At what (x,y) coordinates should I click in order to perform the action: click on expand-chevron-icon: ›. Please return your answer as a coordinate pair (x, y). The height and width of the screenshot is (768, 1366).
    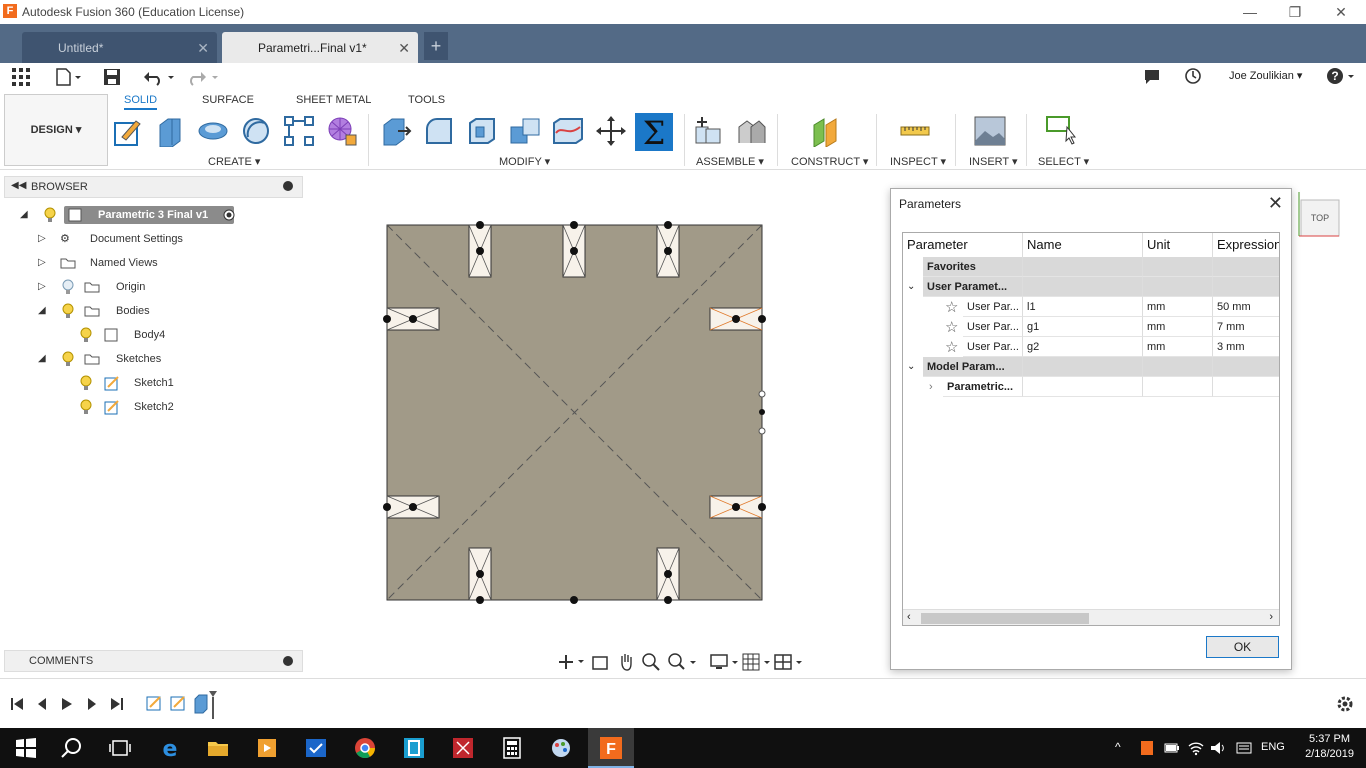
    Looking at the image, I should click on (931, 387).